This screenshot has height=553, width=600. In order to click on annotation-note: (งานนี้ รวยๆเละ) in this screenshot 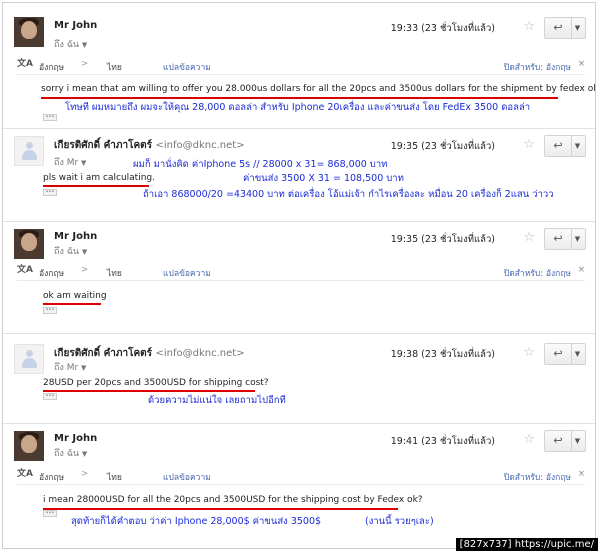, I will do `click(399, 521)`.